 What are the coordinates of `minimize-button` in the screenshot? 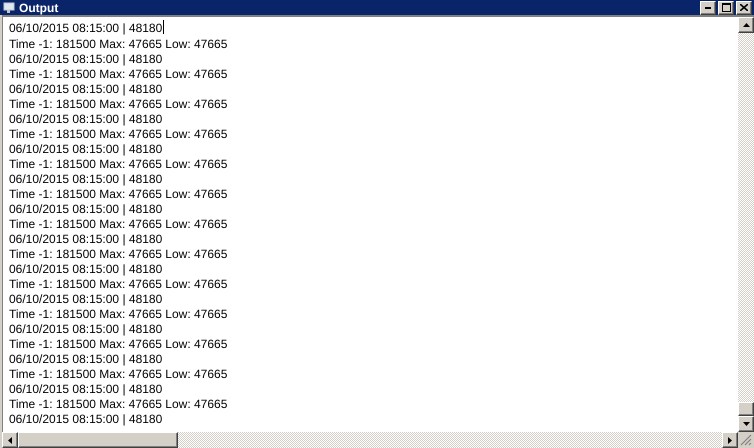 It's located at (708, 7).